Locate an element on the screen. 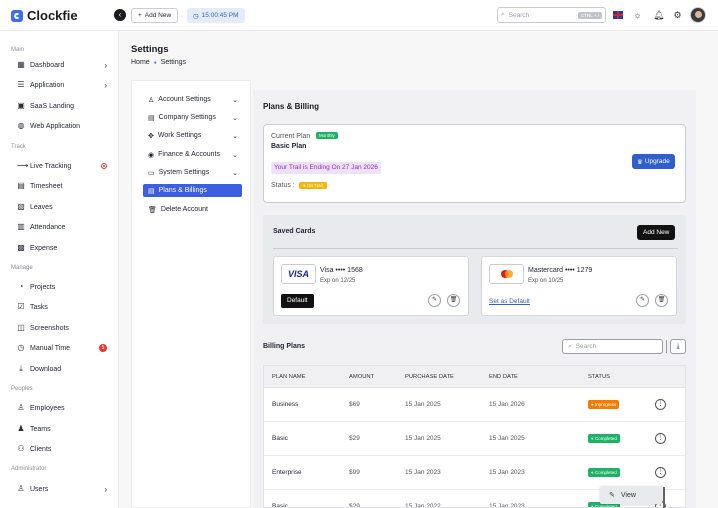 The height and width of the screenshot is (508, 718). breadcrumb-home: Home is located at coordinates (140, 62).